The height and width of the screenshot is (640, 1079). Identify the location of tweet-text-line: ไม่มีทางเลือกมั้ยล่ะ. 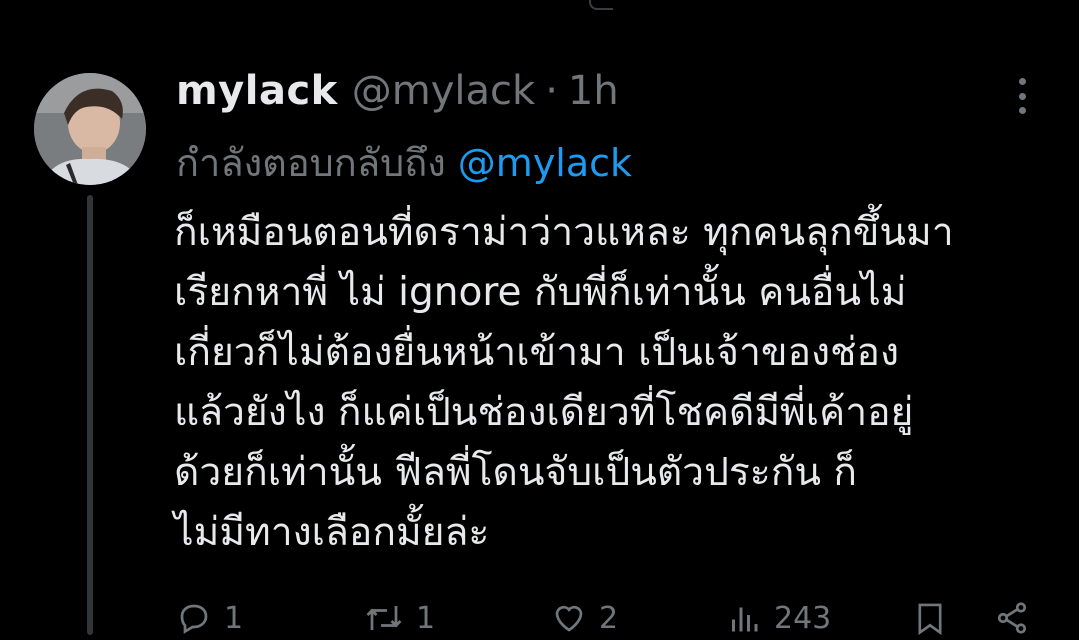
(332, 532).